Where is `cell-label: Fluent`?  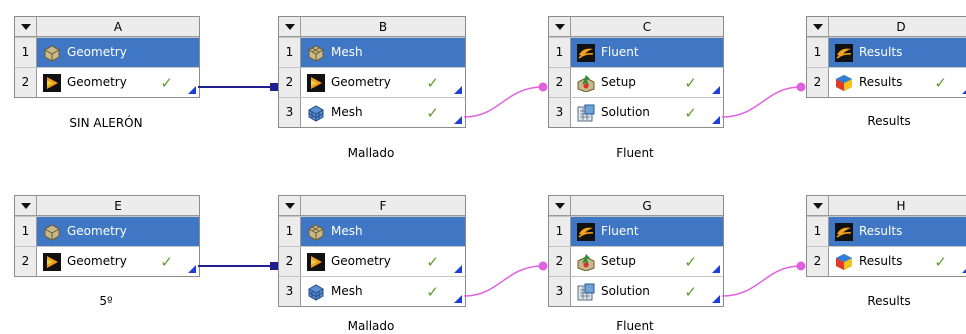 cell-label: Fluent is located at coordinates (620, 52).